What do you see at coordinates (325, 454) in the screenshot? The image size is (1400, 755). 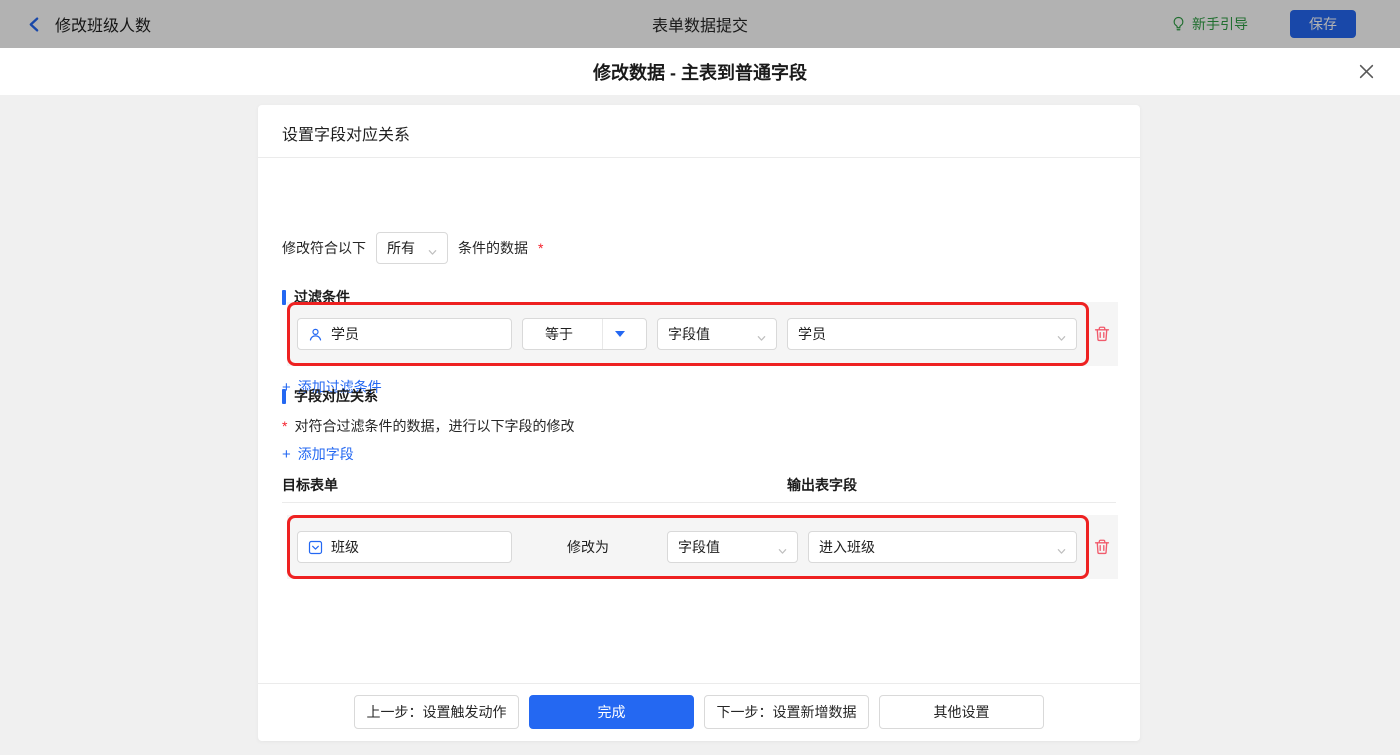 I see `add-field-label: 添加字段` at bounding box center [325, 454].